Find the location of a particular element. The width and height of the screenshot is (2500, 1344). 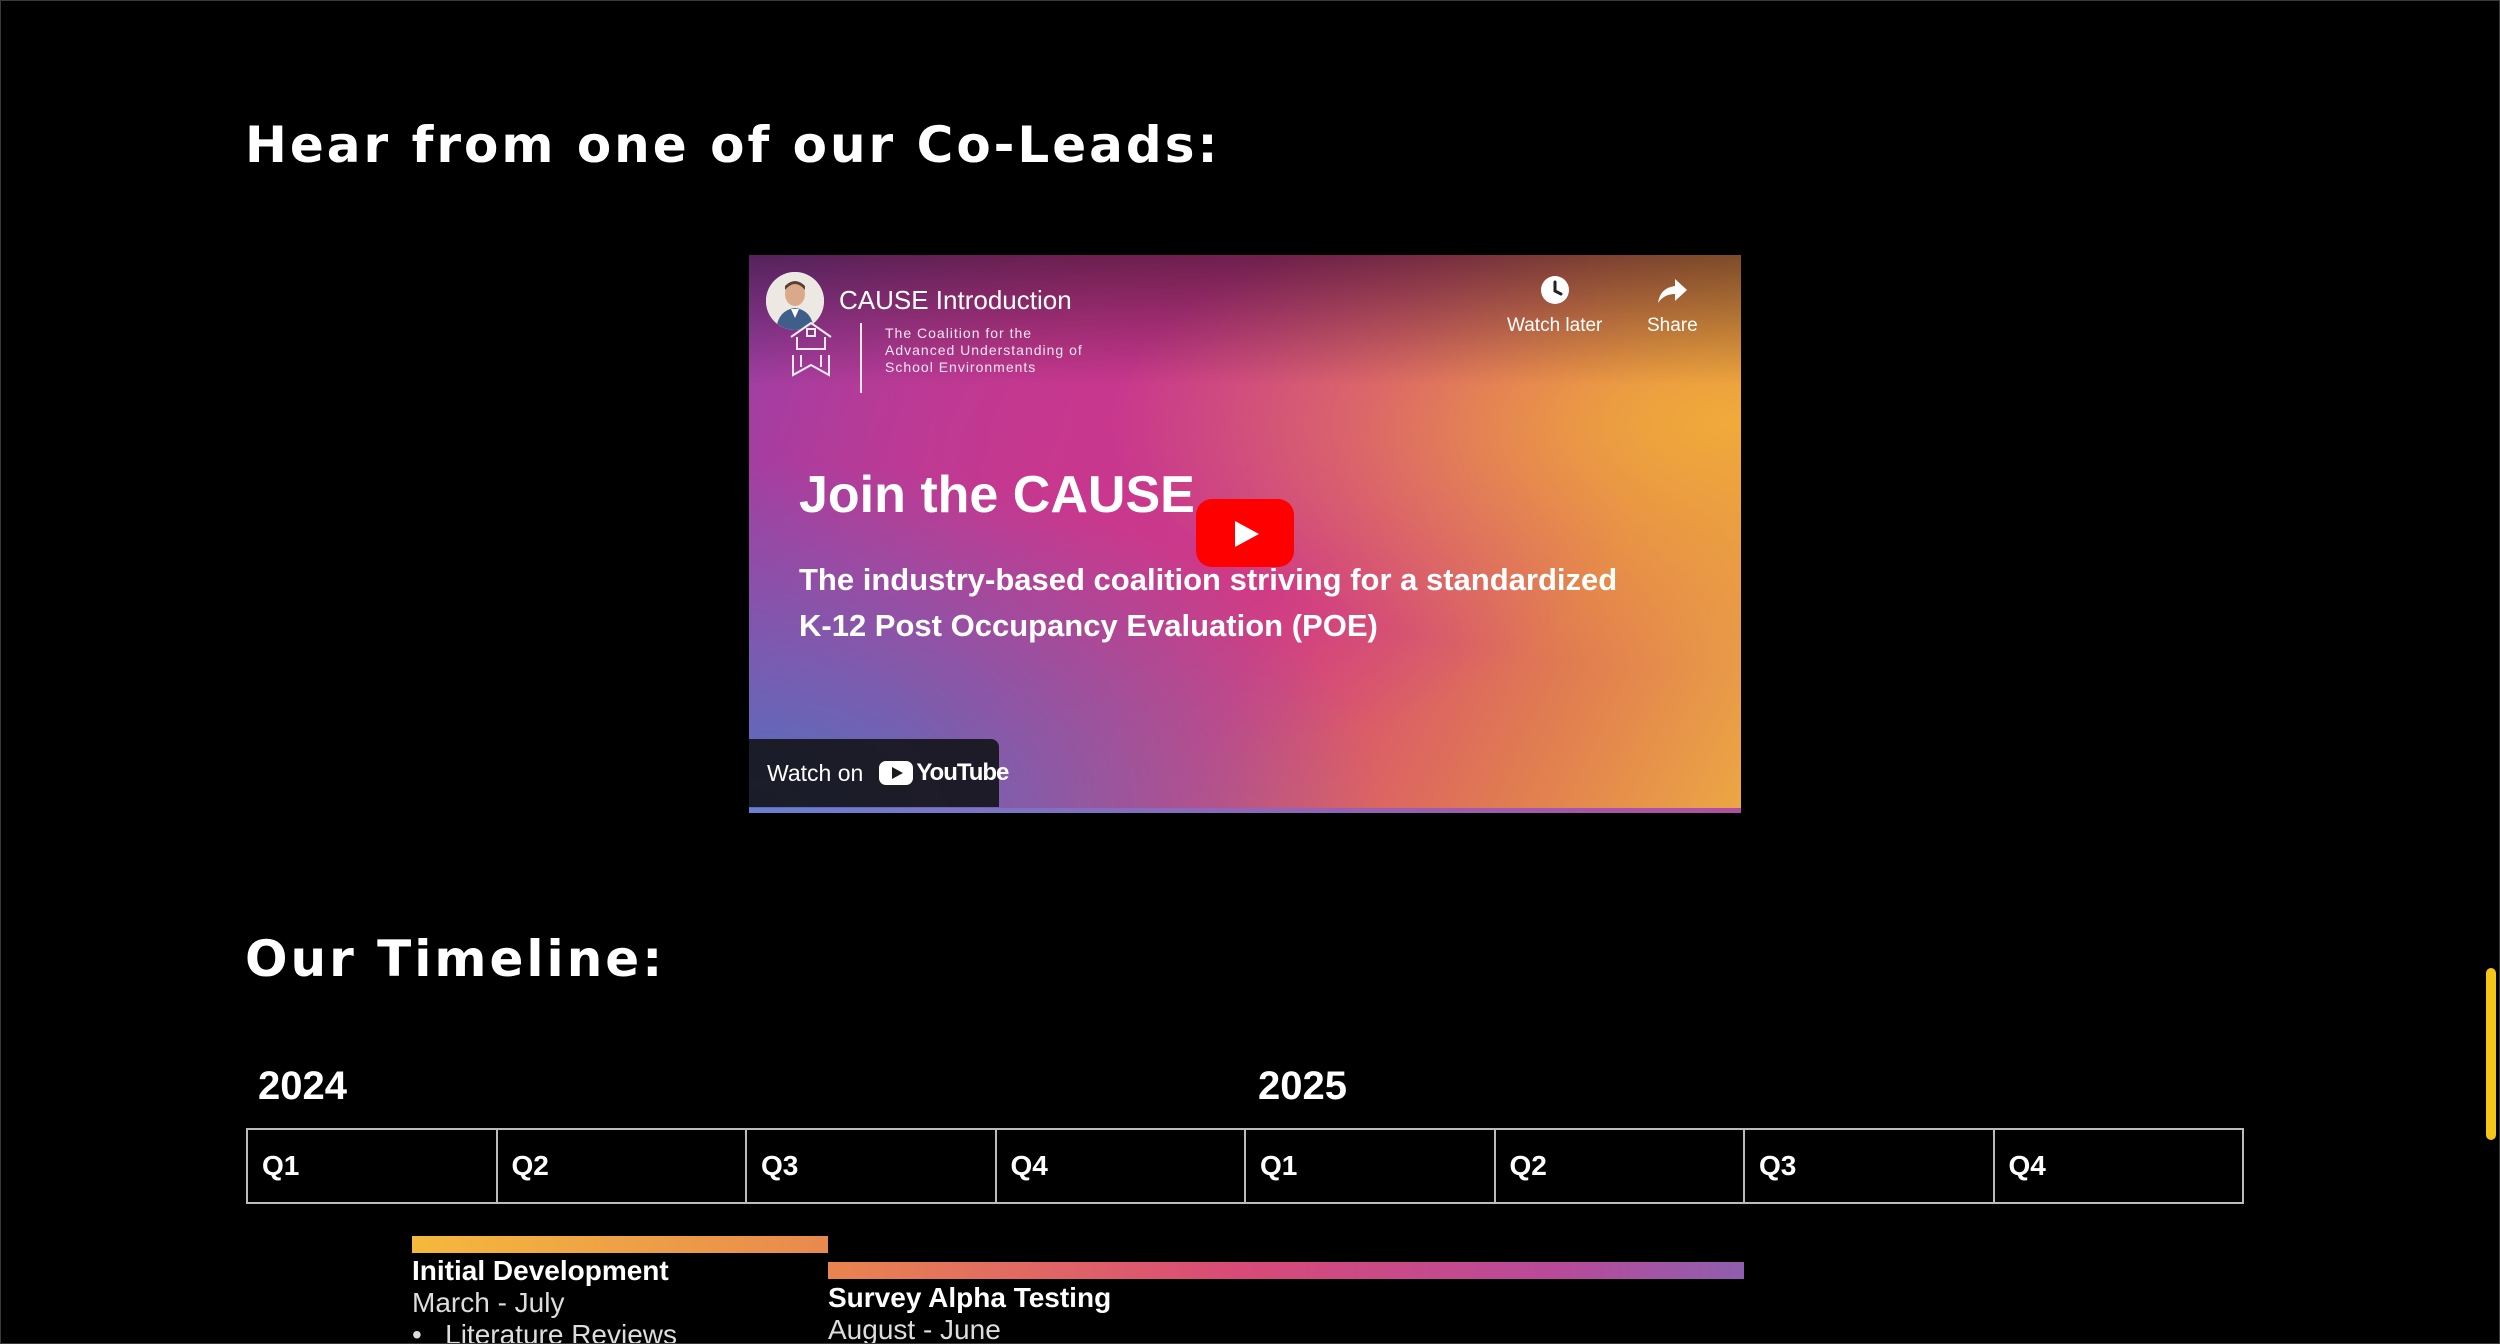

play-button is located at coordinates (1245, 533).